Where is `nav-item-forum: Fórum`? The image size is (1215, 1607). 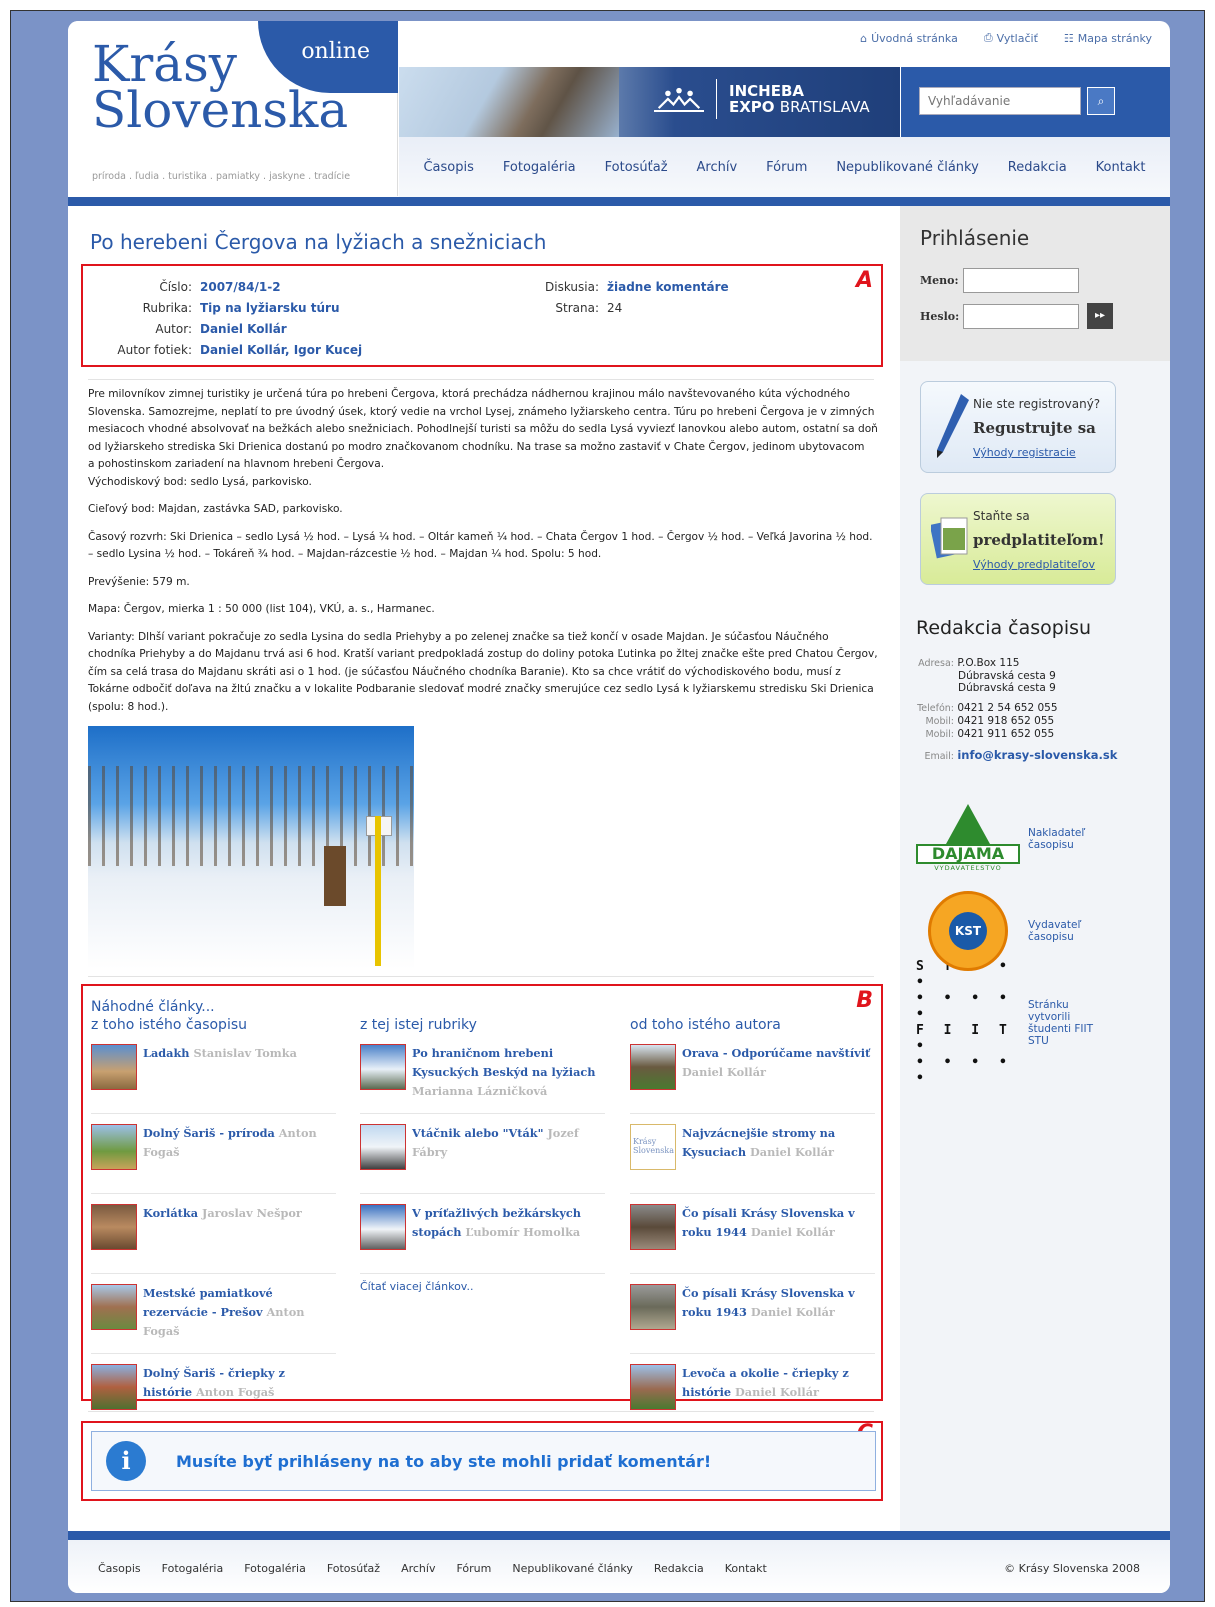 nav-item-forum: Fórum is located at coordinates (786, 167).